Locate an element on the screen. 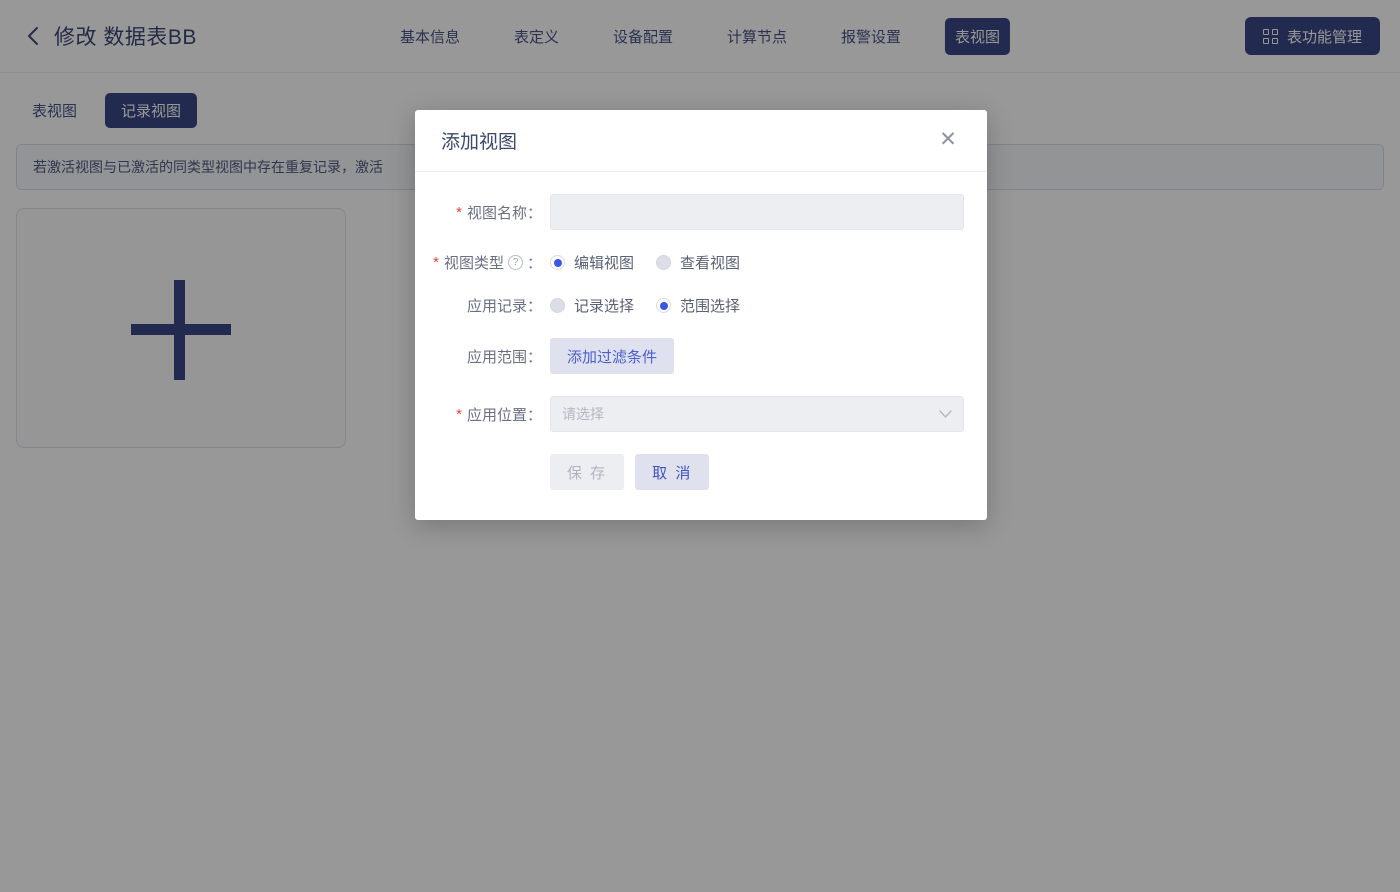  label-view-type-colon: ： is located at coordinates (534, 263).